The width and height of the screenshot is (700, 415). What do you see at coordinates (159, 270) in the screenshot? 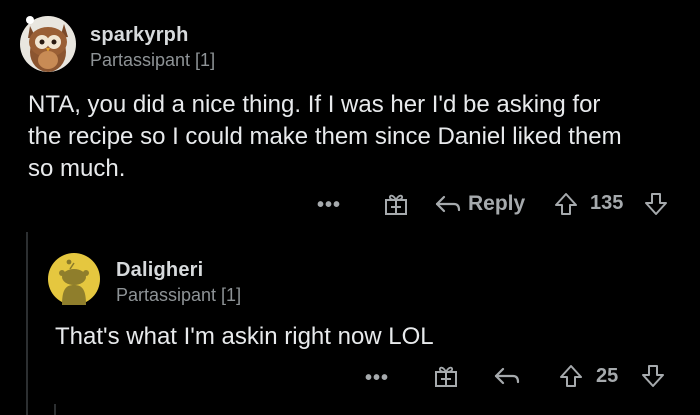
I see `comment-username: Daligheri` at bounding box center [159, 270].